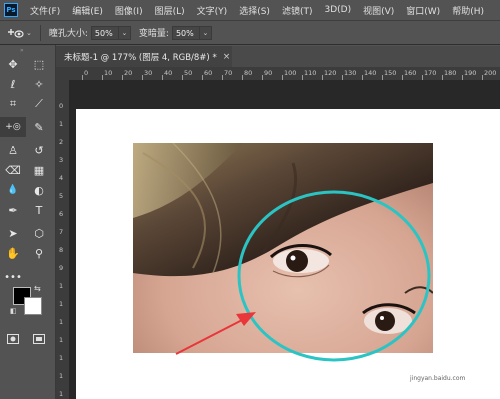  What do you see at coordinates (468, 10) in the screenshot?
I see `menu-help: 帮助(H)` at bounding box center [468, 10].